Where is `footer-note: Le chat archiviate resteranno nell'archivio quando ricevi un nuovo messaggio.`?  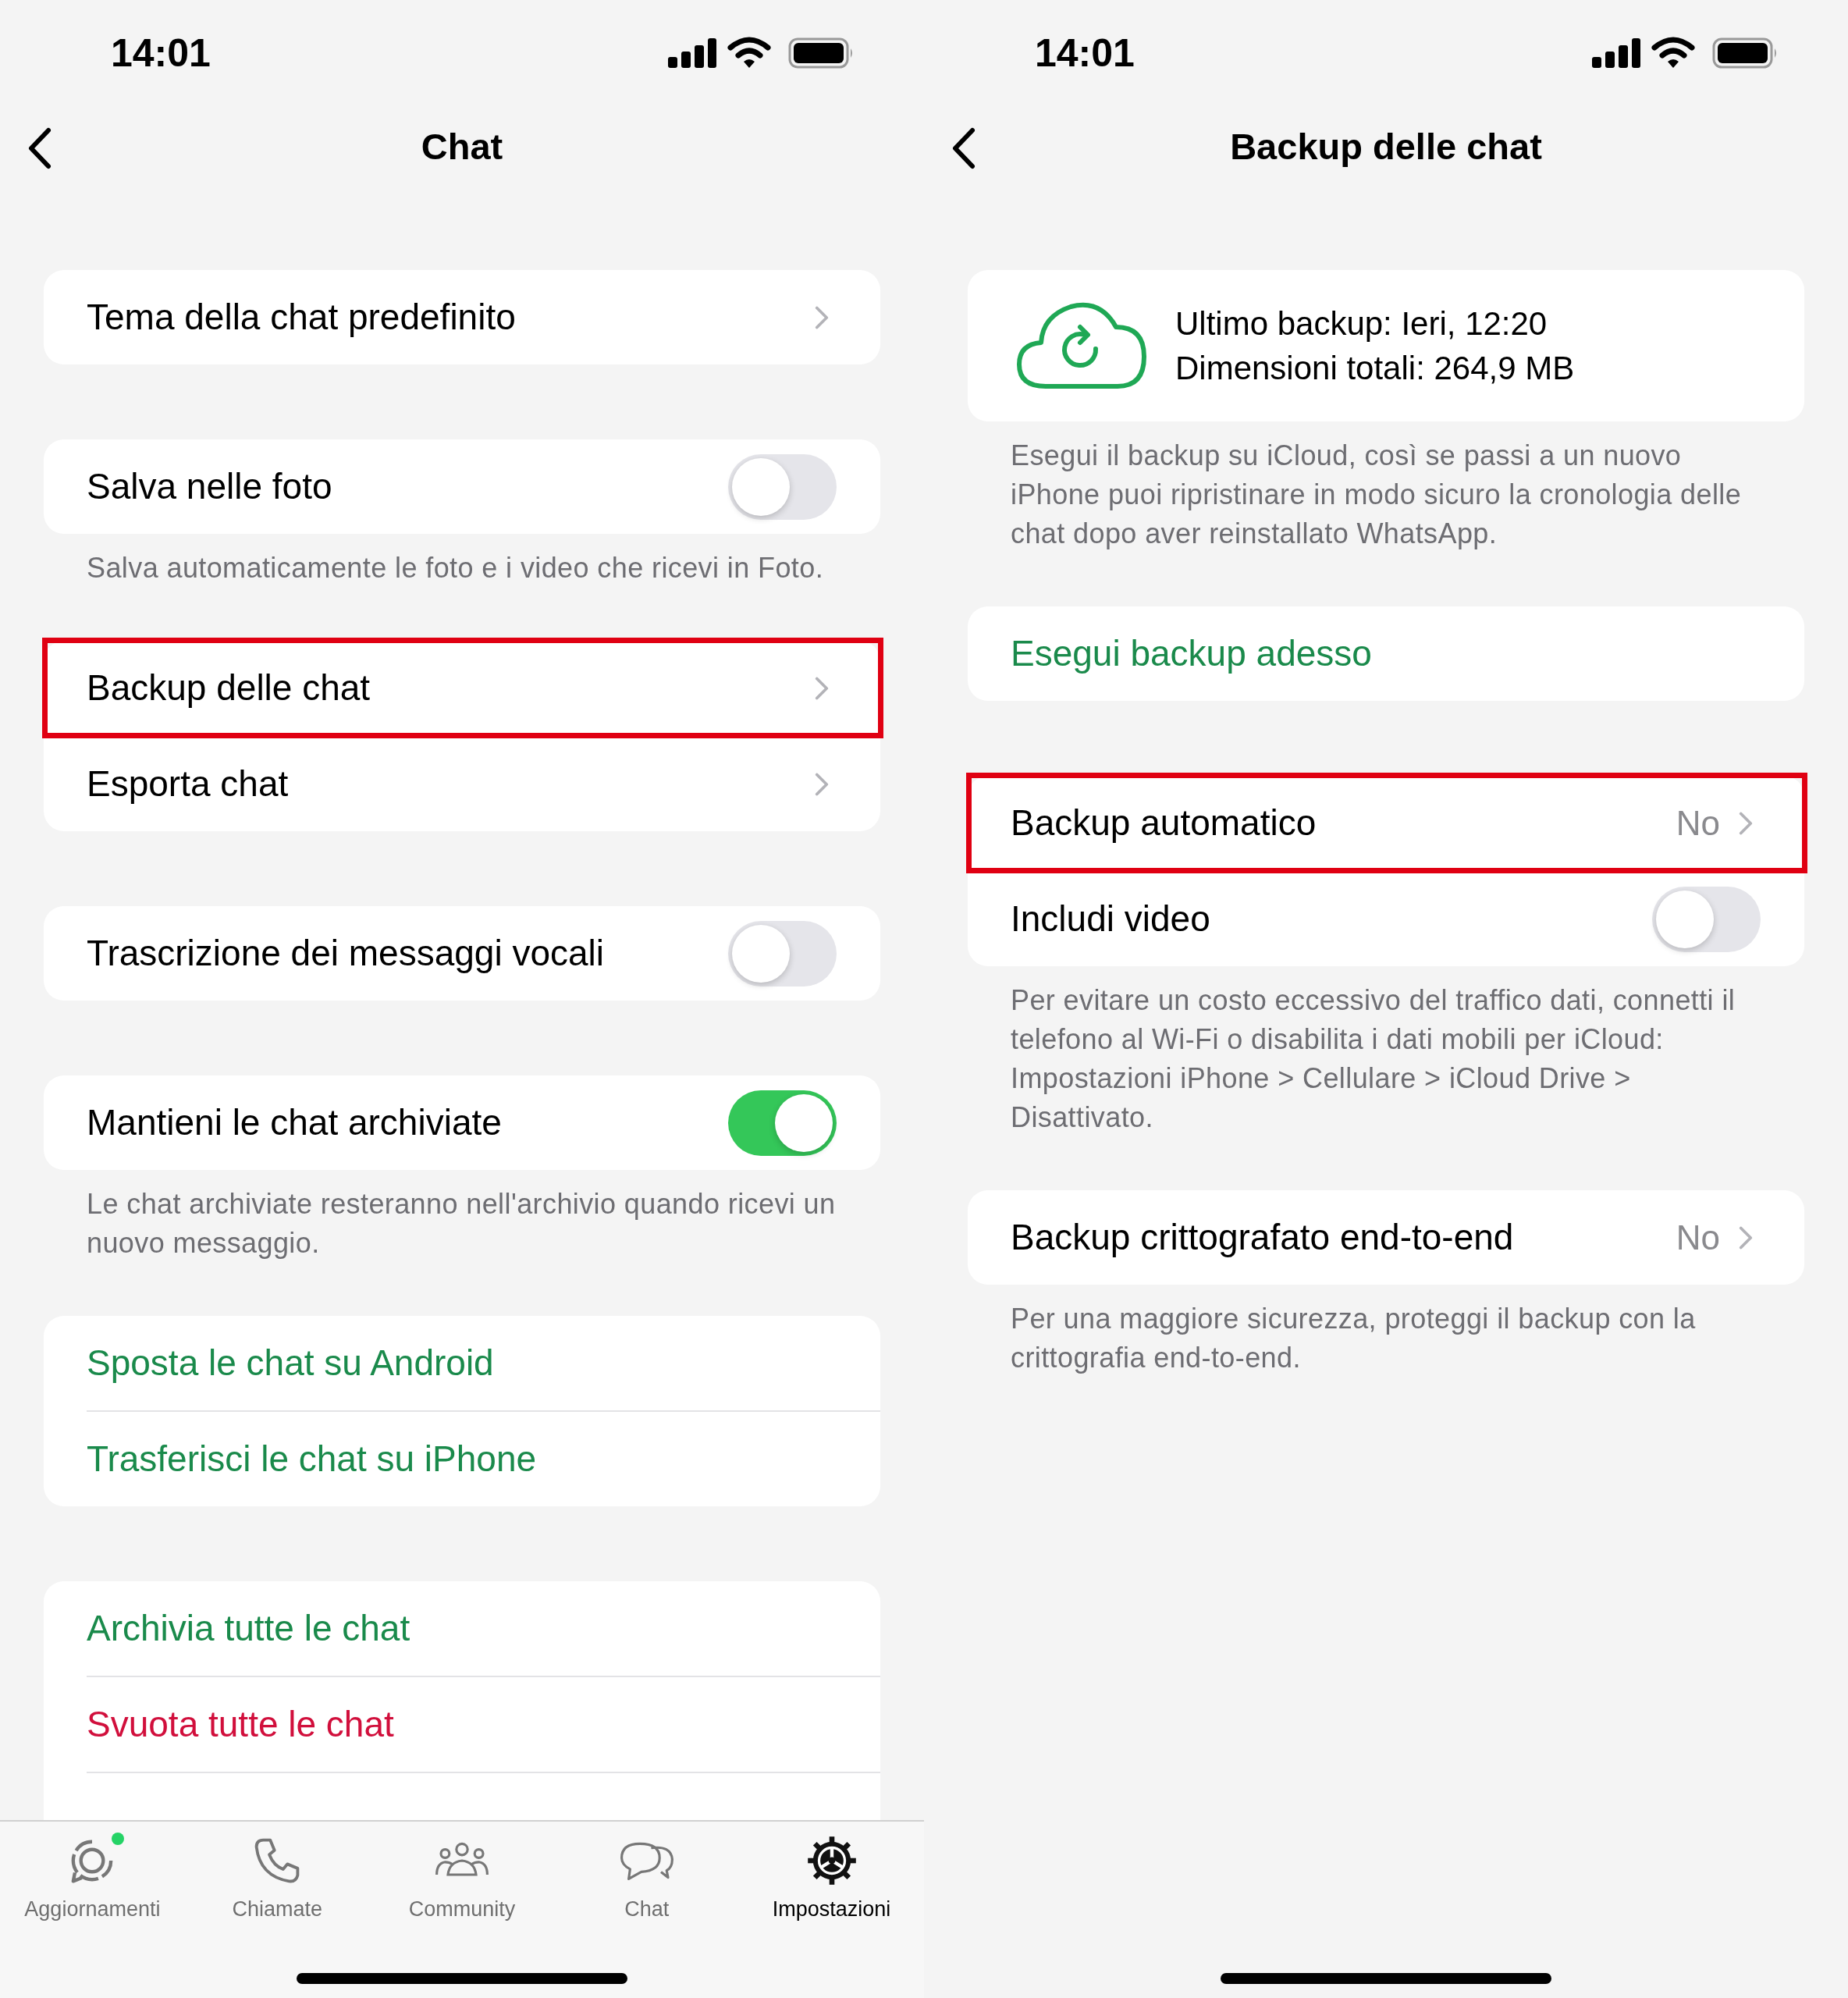 footer-note: Le chat archiviate resteranno nell'archivio quando ricevi un nuovo messaggio. is located at coordinates (461, 1223).